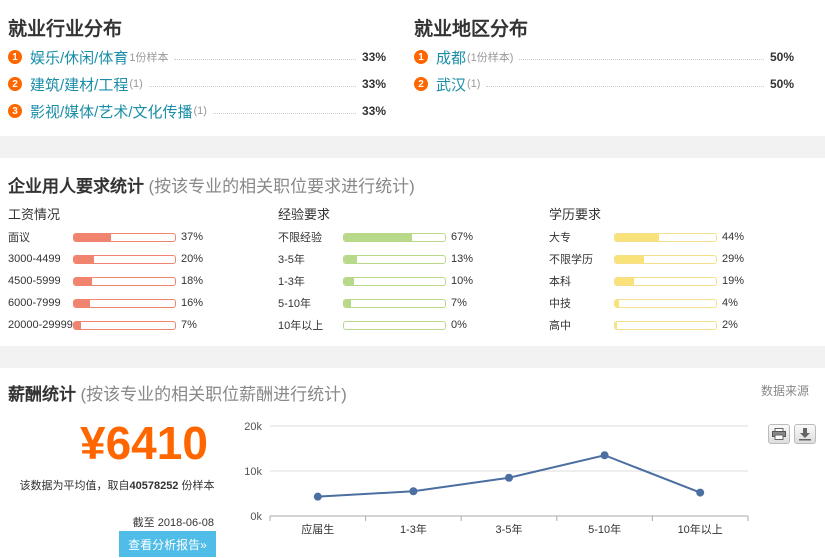 The width and height of the screenshot is (825, 558). What do you see at coordinates (496, 478) in the screenshot?
I see `salary-line-chart: 0k 10k 20k 应届生 1-3年 3-5年 5-10年 10年以上` at bounding box center [496, 478].